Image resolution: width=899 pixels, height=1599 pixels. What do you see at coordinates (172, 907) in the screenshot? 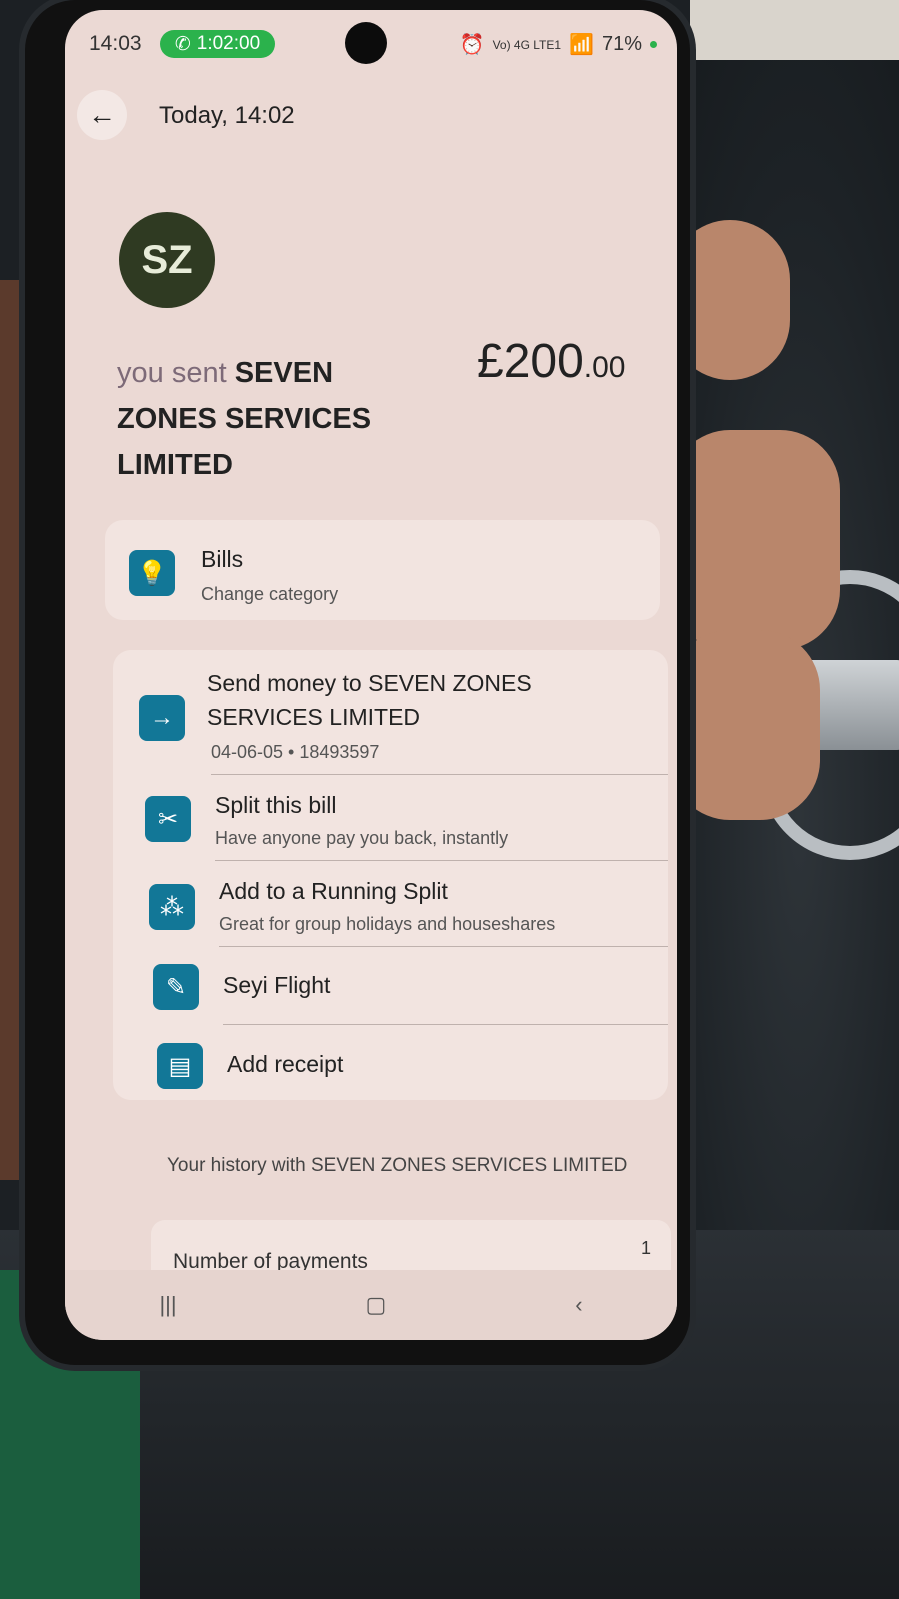
I see `group-icon: ⁂` at bounding box center [172, 907].